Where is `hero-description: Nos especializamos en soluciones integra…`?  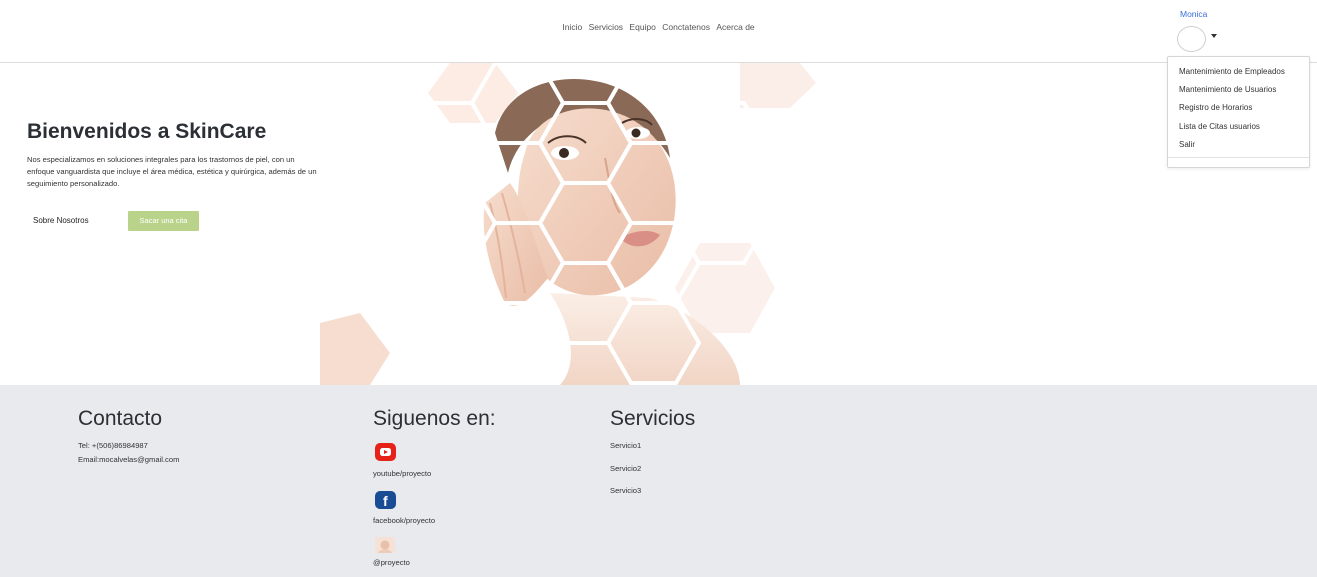 hero-description: Nos especializamos en soluciones integra… is located at coordinates (172, 171).